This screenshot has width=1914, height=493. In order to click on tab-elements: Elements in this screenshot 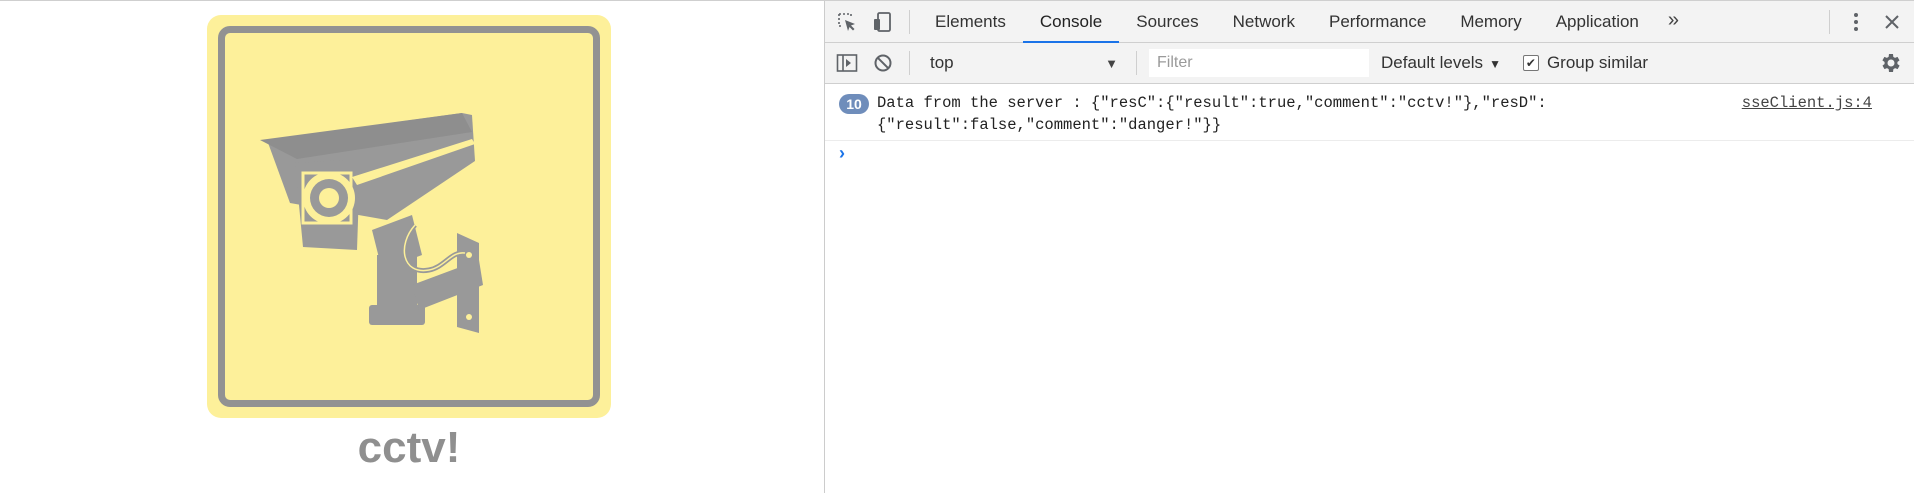, I will do `click(970, 21)`.